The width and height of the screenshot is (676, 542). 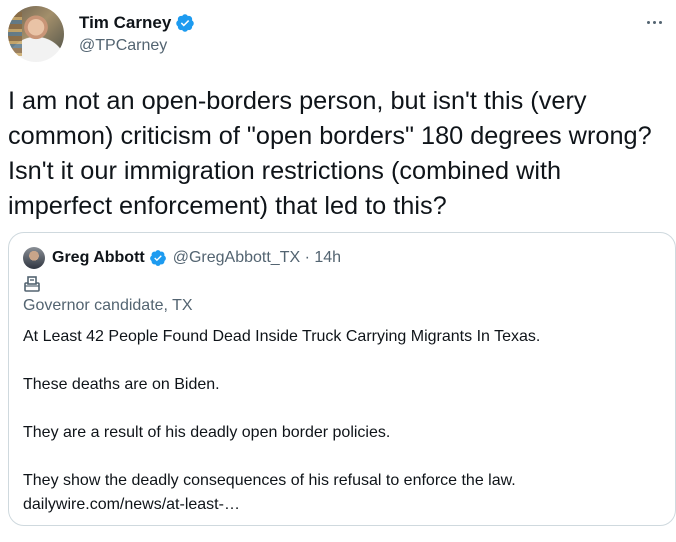 What do you see at coordinates (108, 305) in the screenshot?
I see `quoted-account-label: Governor candidate, TX` at bounding box center [108, 305].